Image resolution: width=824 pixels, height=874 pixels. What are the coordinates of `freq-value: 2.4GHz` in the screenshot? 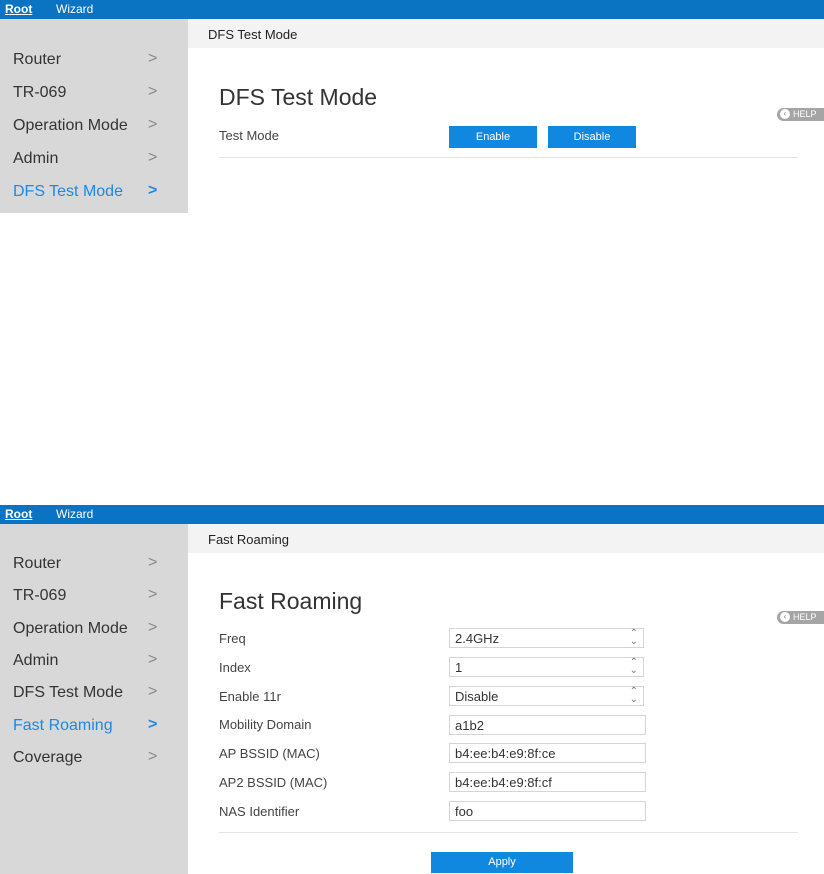 It's located at (477, 638).